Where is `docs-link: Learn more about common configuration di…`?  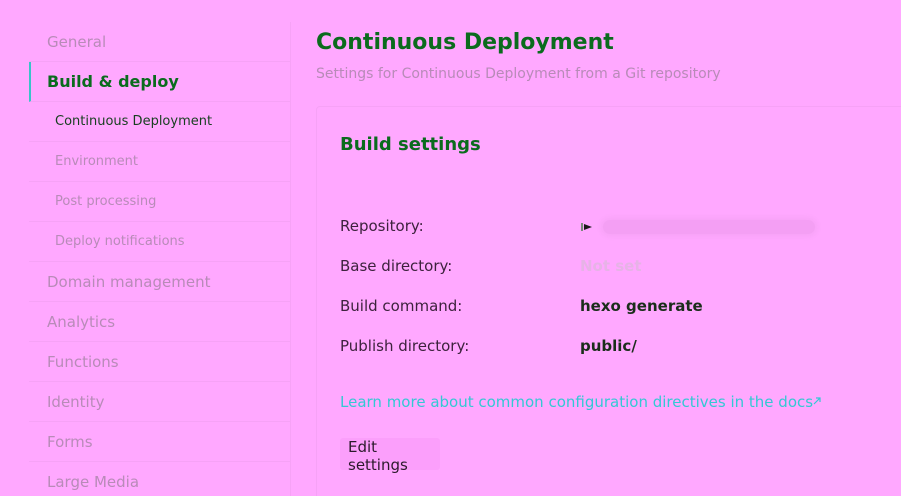
docs-link: Learn more about common configuration di… is located at coordinates (576, 402).